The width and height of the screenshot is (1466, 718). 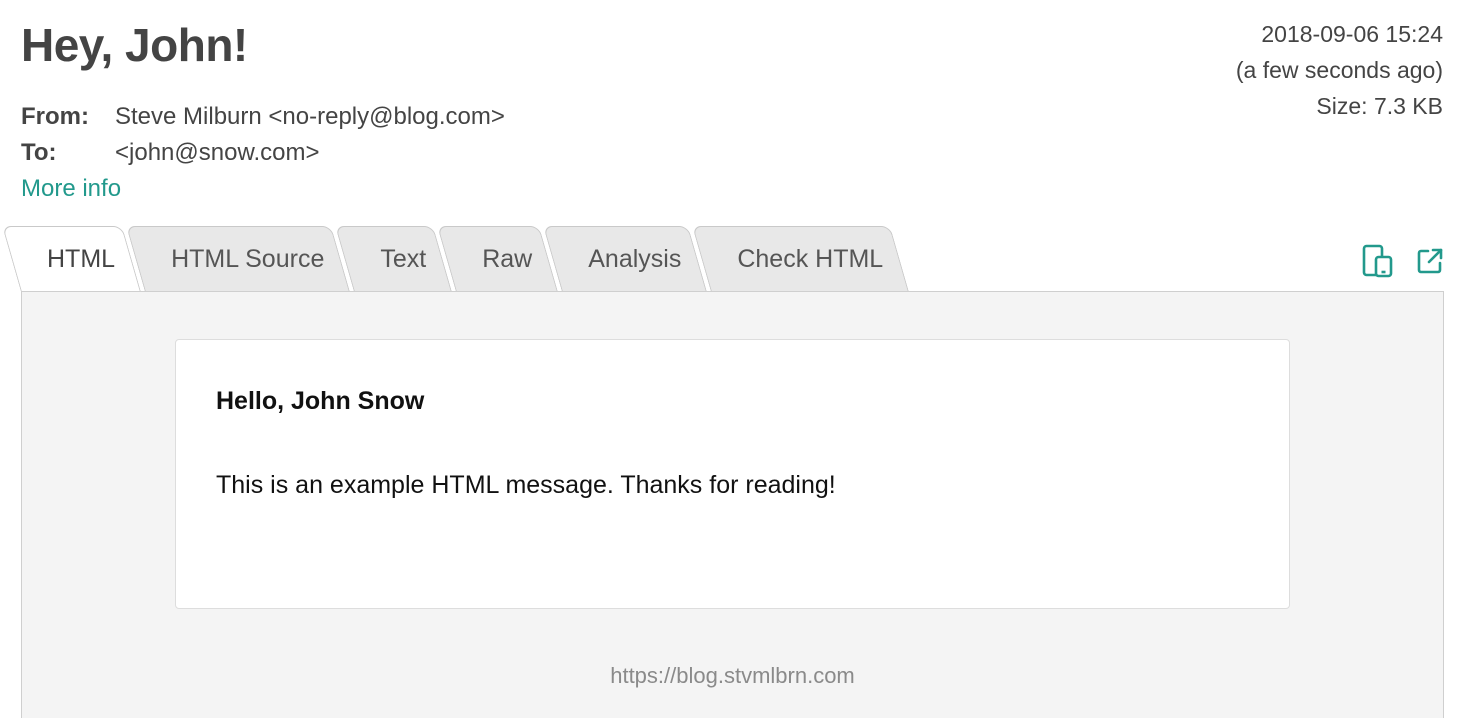 I want to click on tab-analysis-label: Analysis, so click(x=635, y=258).